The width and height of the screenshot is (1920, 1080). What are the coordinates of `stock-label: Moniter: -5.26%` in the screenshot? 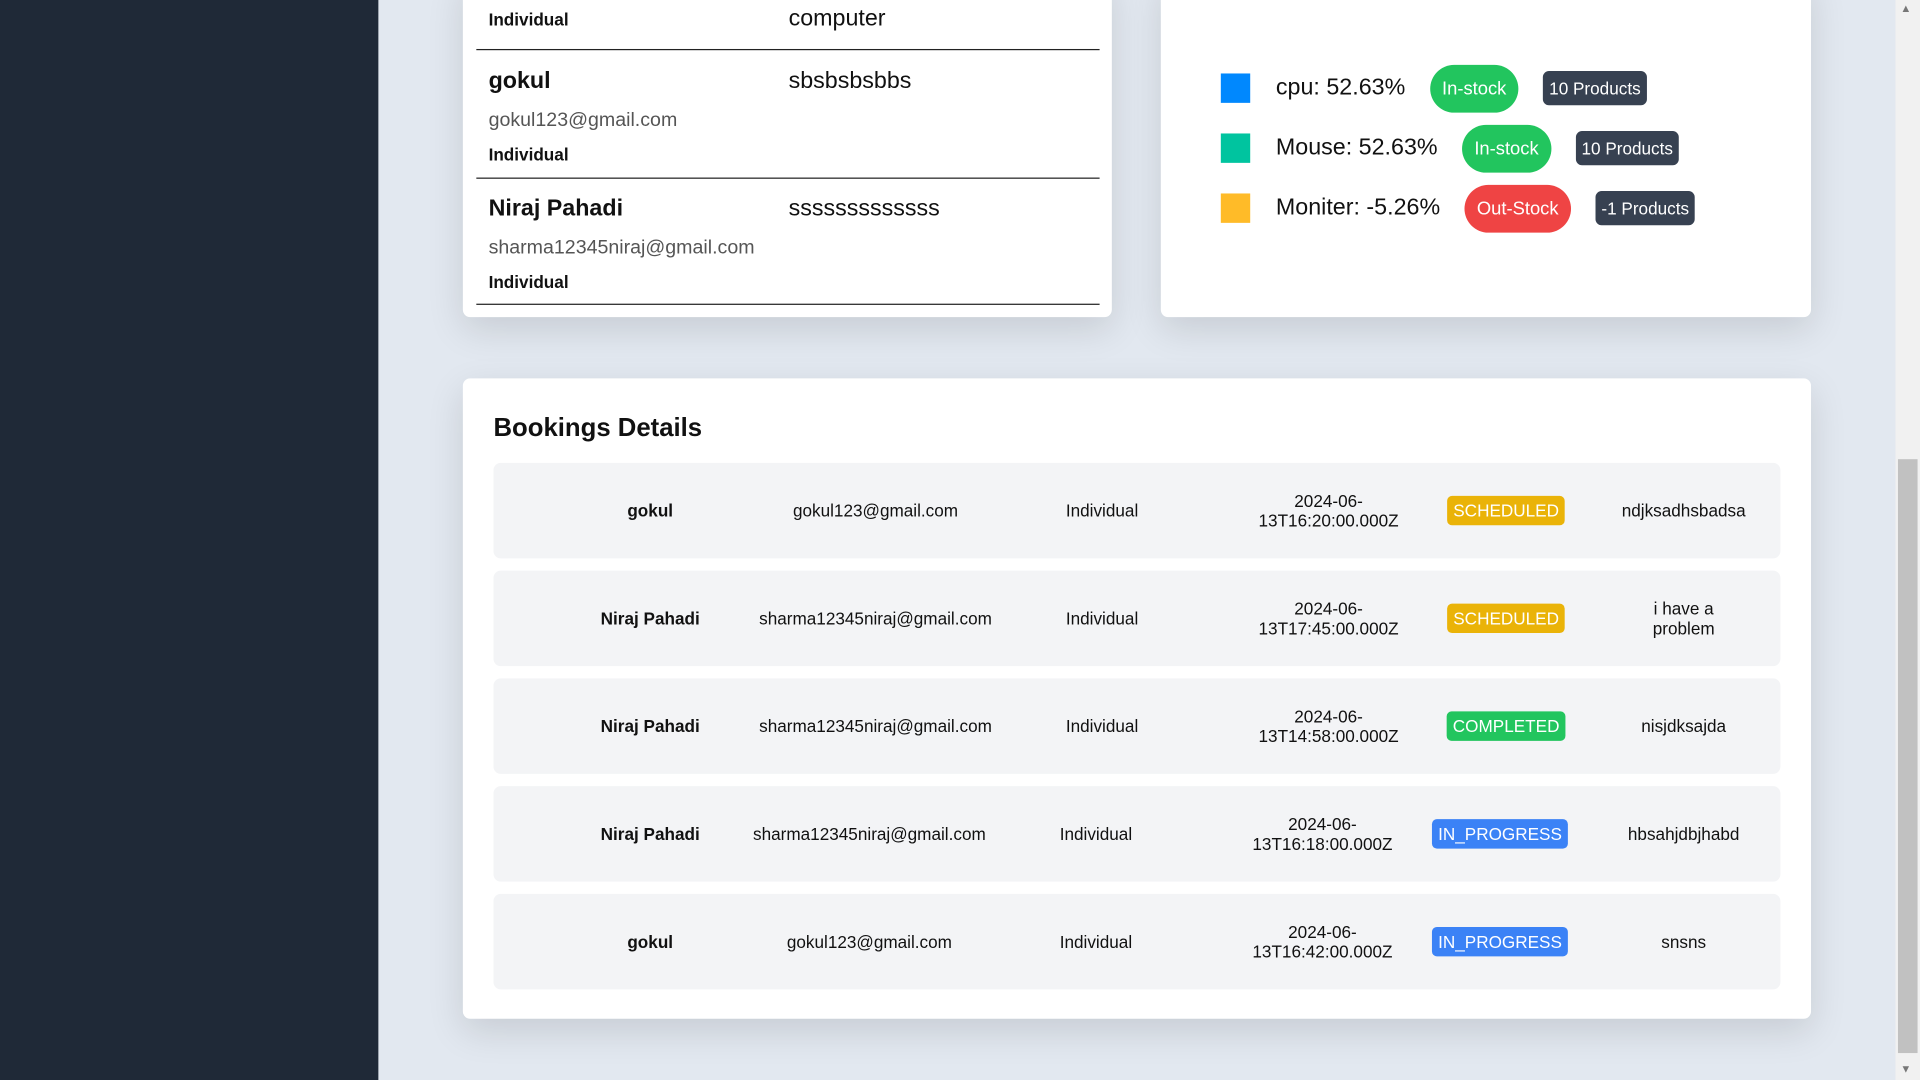 It's located at (1358, 207).